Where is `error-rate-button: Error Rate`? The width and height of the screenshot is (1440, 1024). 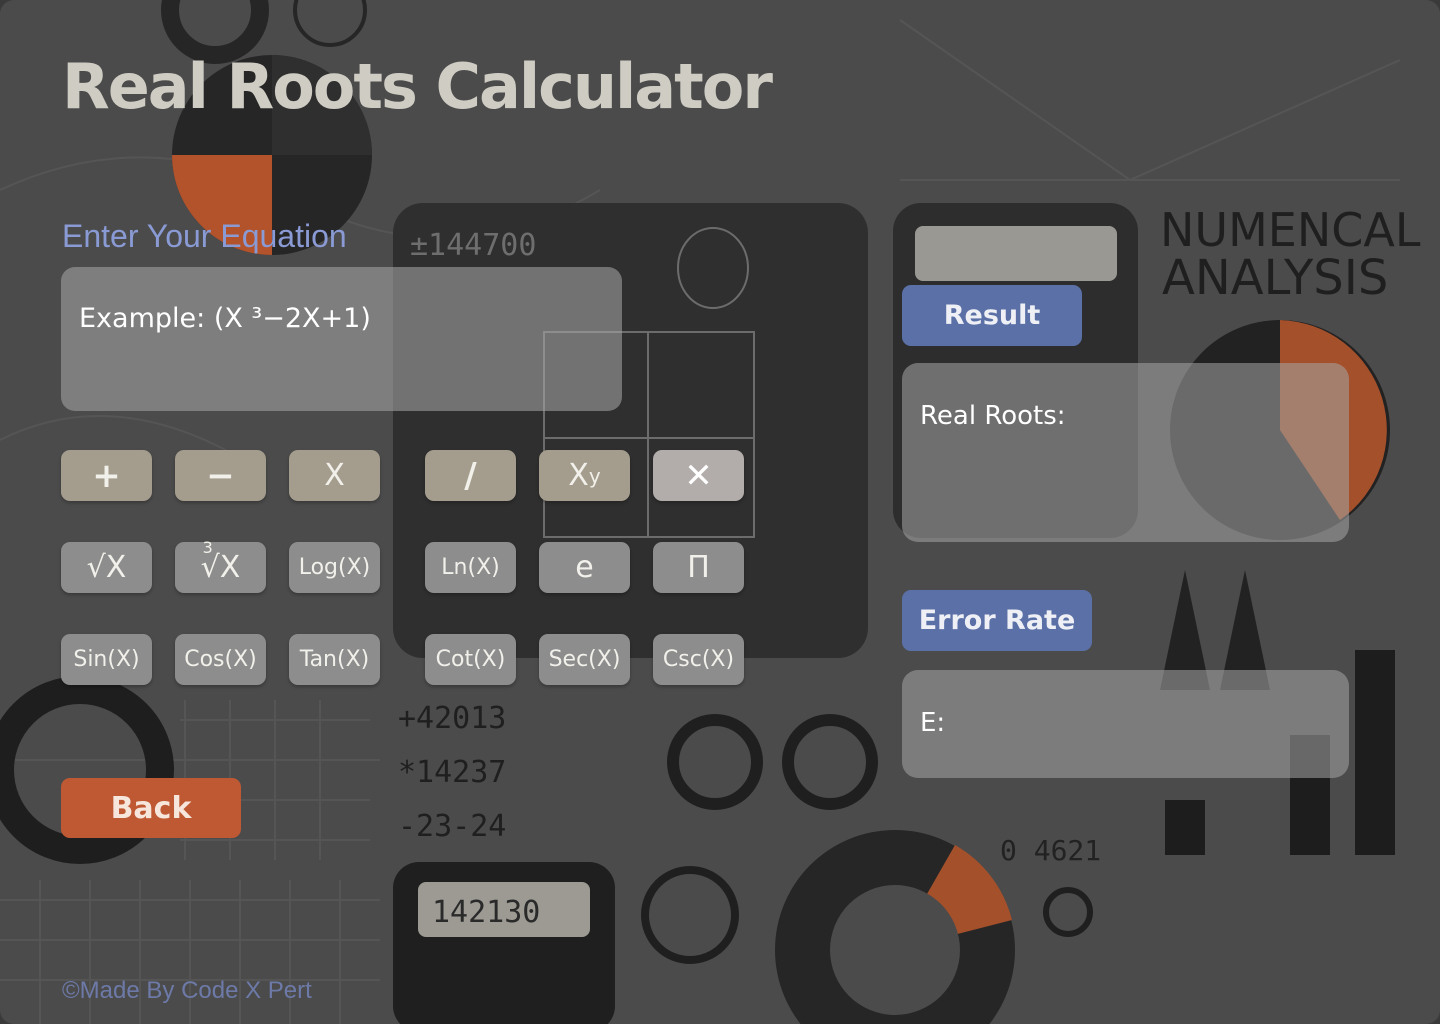 error-rate-button: Error Rate is located at coordinates (997, 620).